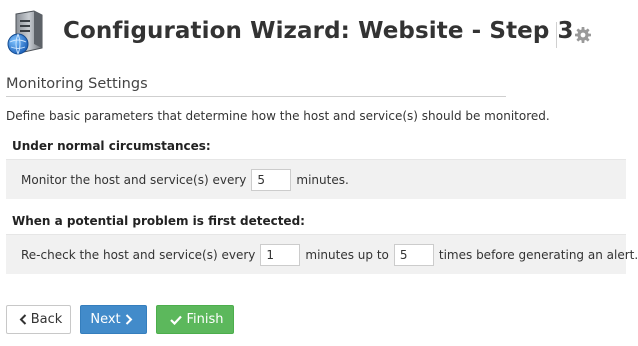  Describe the element at coordinates (26, 33) in the screenshot. I see `server-globe-icon` at that location.